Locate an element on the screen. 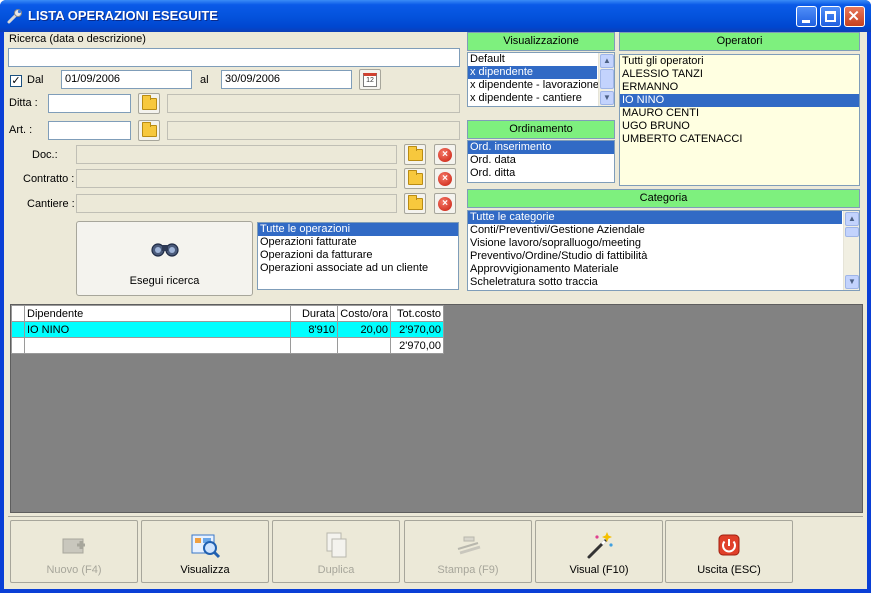 Image resolution: width=871 pixels, height=593 pixels. visualizzazione-scrollbar: ▲ ▼ is located at coordinates (606, 79).